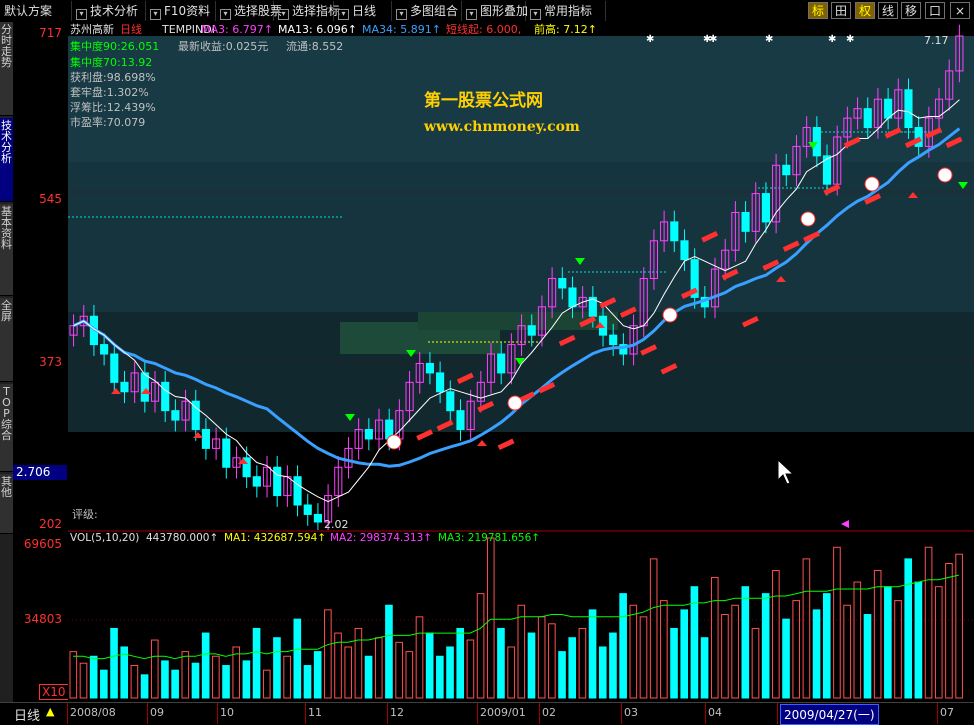 The image size is (974, 725). What do you see at coordinates (111, 62) in the screenshot?
I see `stat-field-3: 集中度70:13.92` at bounding box center [111, 62].